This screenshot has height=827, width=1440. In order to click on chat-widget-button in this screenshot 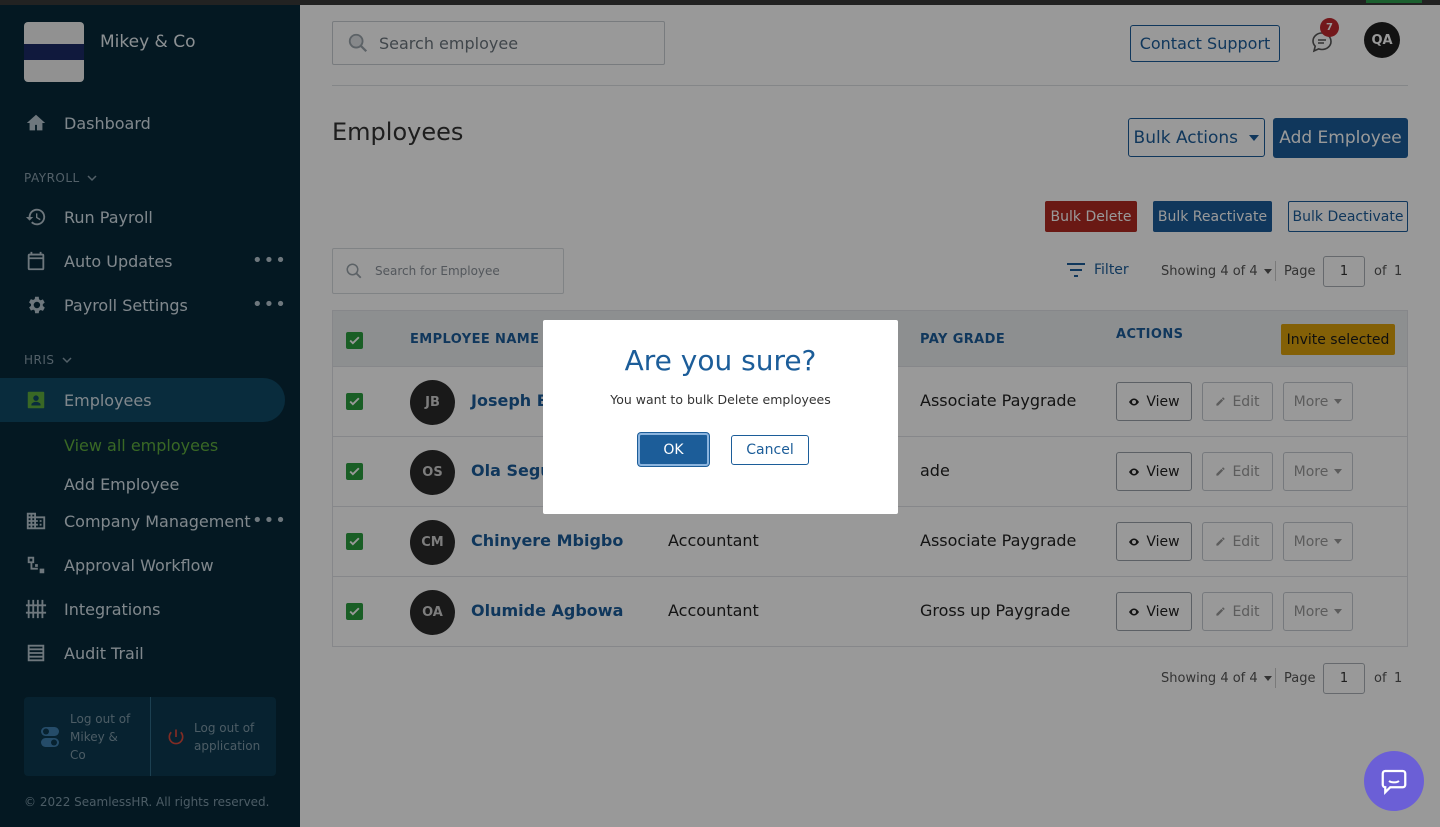, I will do `click(1394, 781)`.